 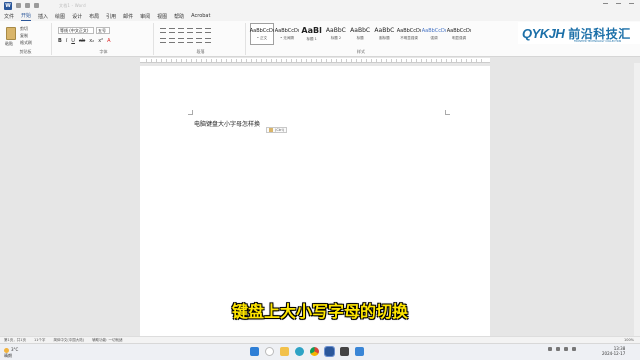 I want to click on paste-options-label: (Ctrl), so click(x=279, y=130).